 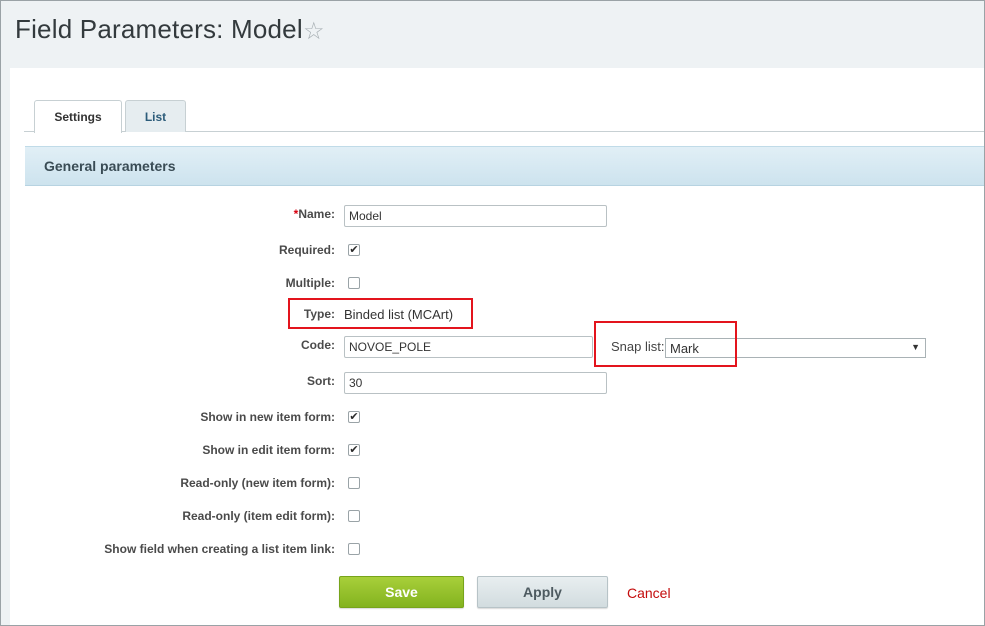 What do you see at coordinates (321, 381) in the screenshot?
I see `sort-label: Sort:` at bounding box center [321, 381].